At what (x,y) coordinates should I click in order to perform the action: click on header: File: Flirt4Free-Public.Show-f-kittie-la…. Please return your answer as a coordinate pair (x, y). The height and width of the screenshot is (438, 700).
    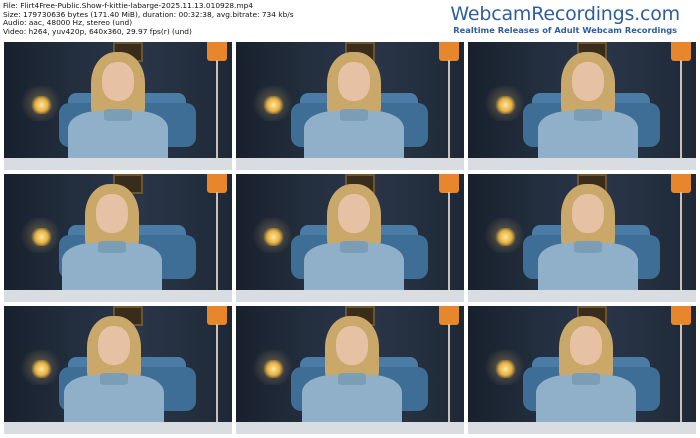
    Looking at the image, I should click on (350, 20).